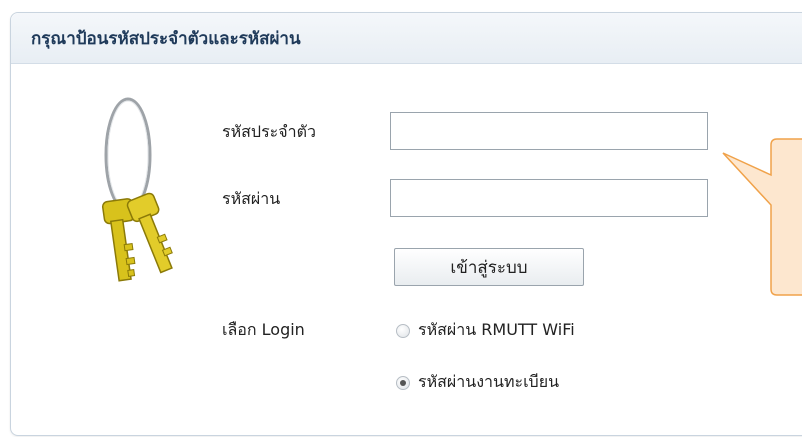 The width and height of the screenshot is (802, 437). Describe the element at coordinates (269, 131) in the screenshot. I see `student-id-label: รหัสประจำตัว` at that location.